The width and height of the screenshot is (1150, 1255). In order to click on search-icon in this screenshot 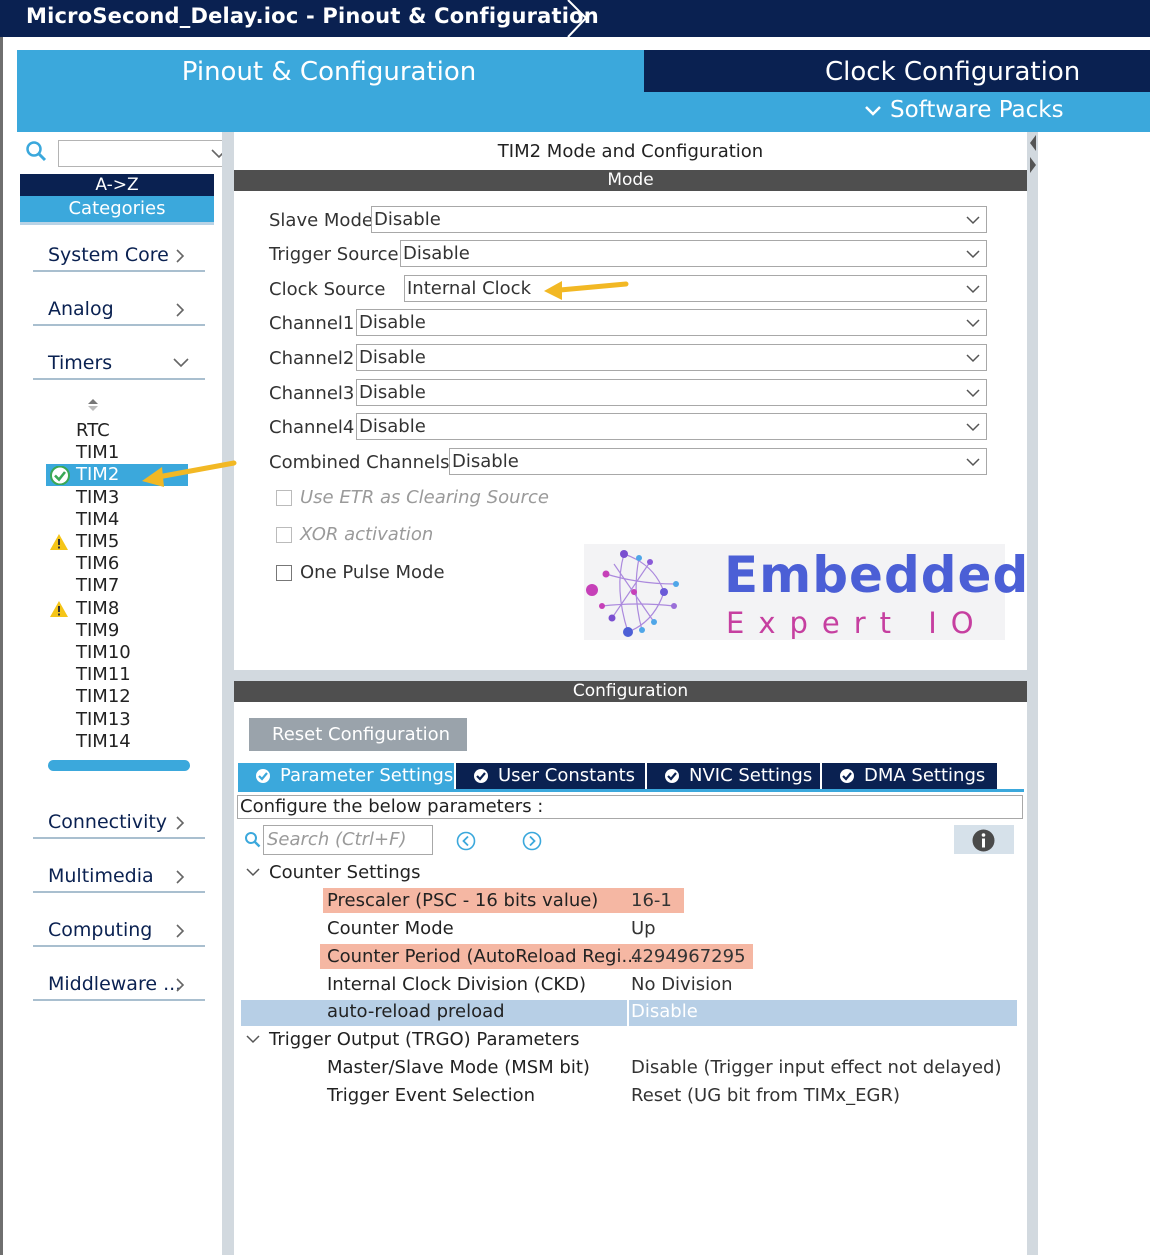, I will do `click(36, 151)`.